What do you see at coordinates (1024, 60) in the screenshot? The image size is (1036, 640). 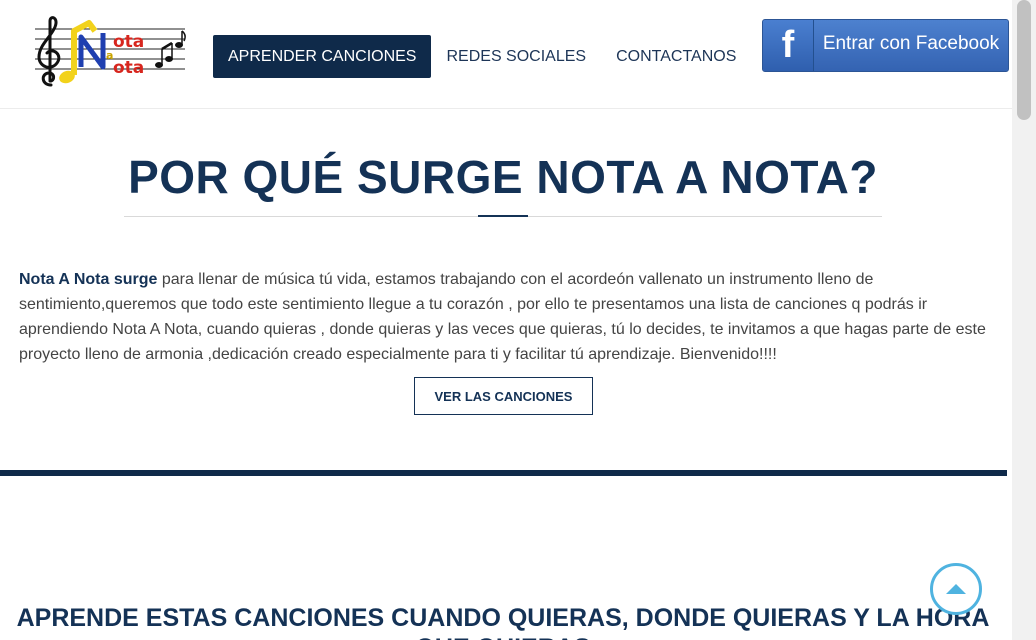 I see `scrollbar-thumb` at bounding box center [1024, 60].